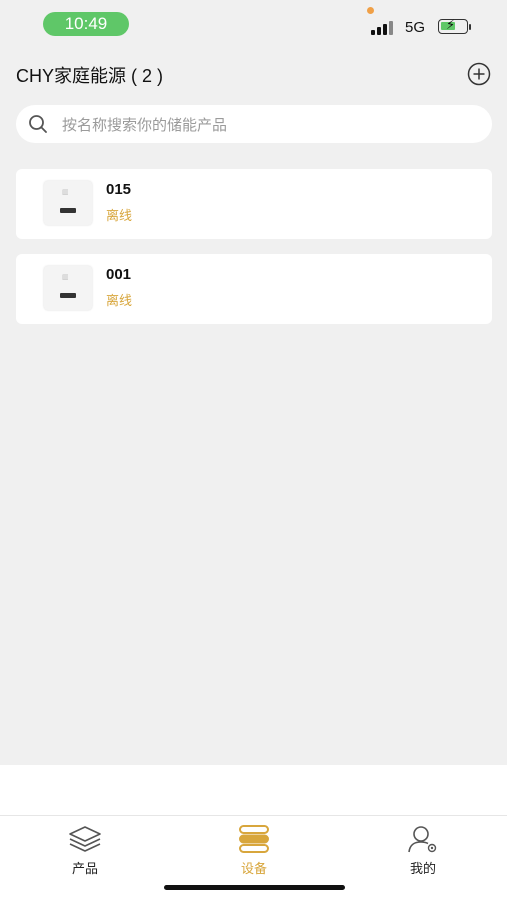 This screenshot has height=900, width=507. What do you see at coordinates (254, 854) in the screenshot?
I see `tab-devices: 设备` at bounding box center [254, 854].